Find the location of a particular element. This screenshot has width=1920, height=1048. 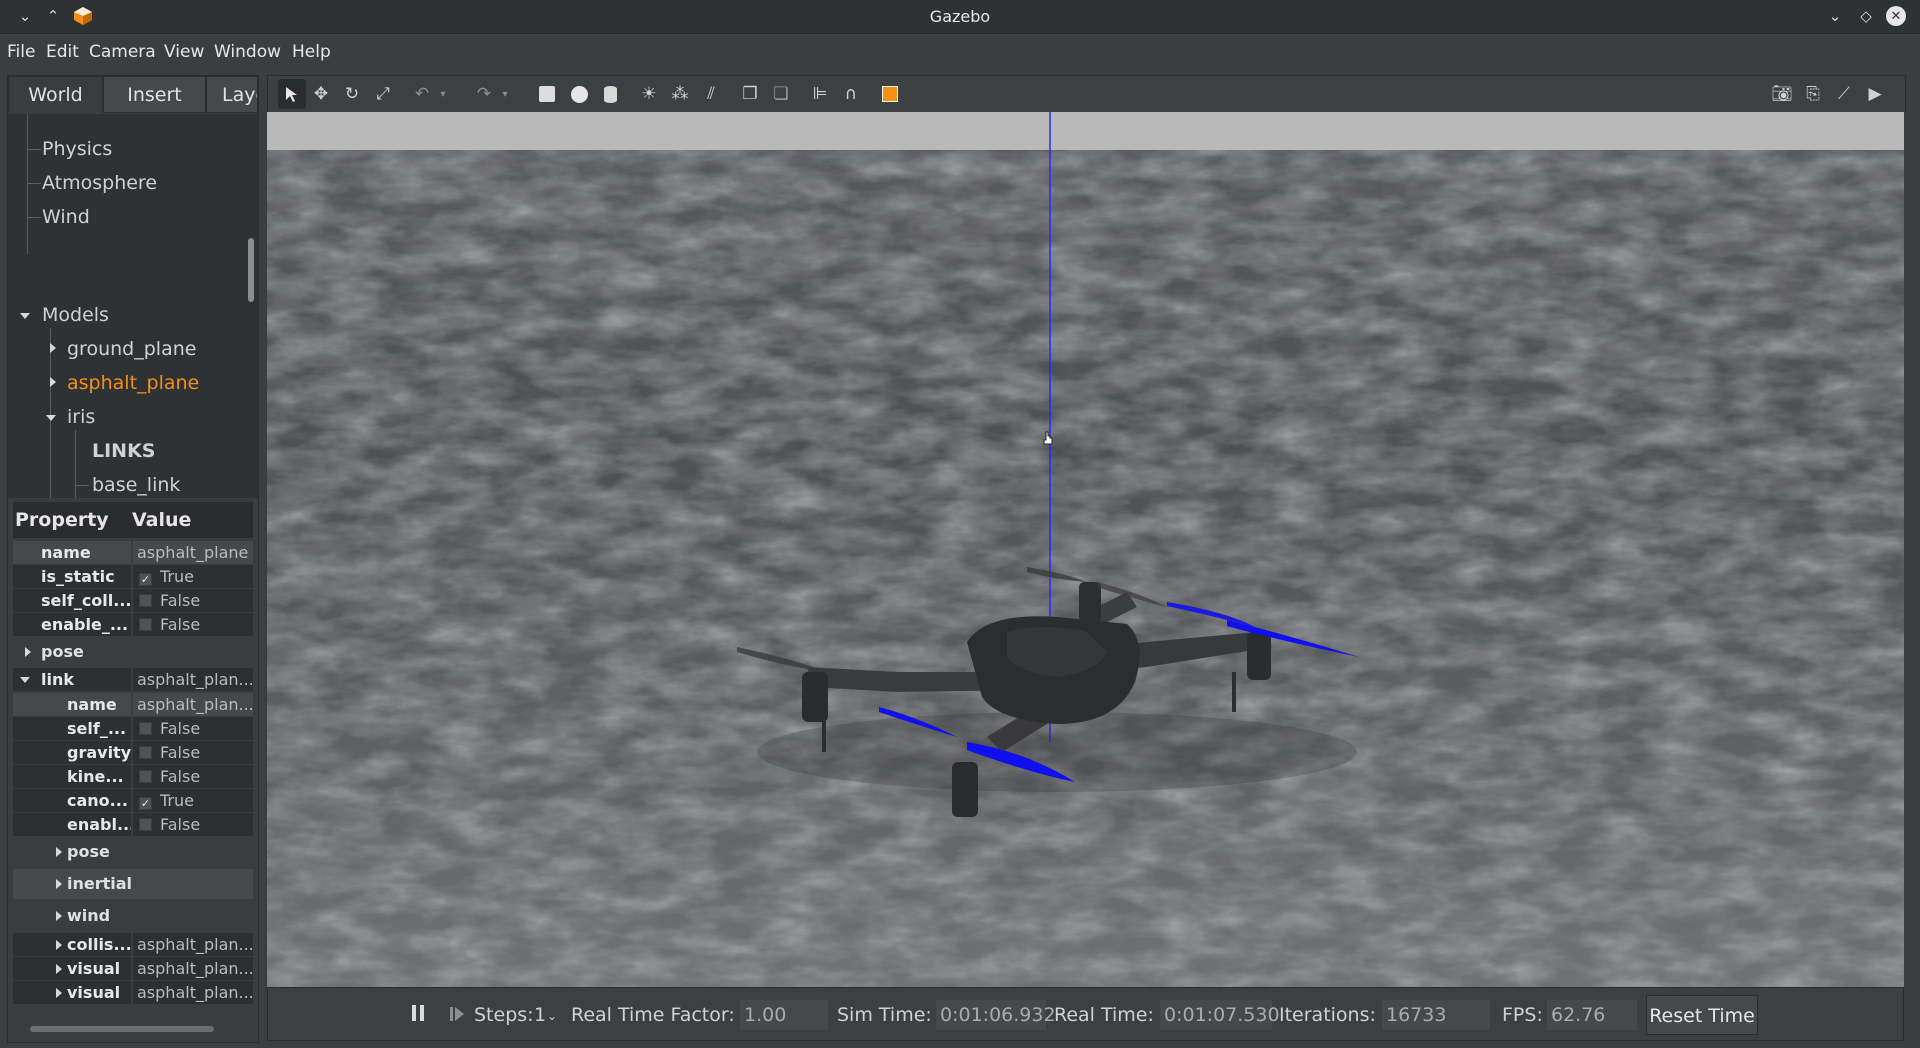

panel-tabs: World Insert Laye is located at coordinates (133, 95).